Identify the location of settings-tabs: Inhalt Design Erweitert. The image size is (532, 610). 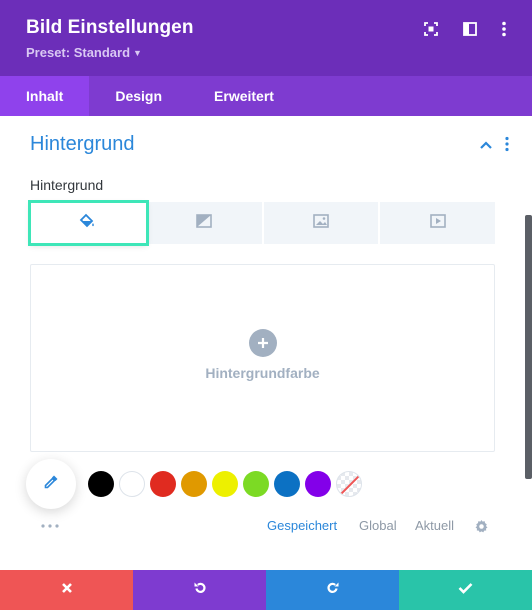
(266, 96).